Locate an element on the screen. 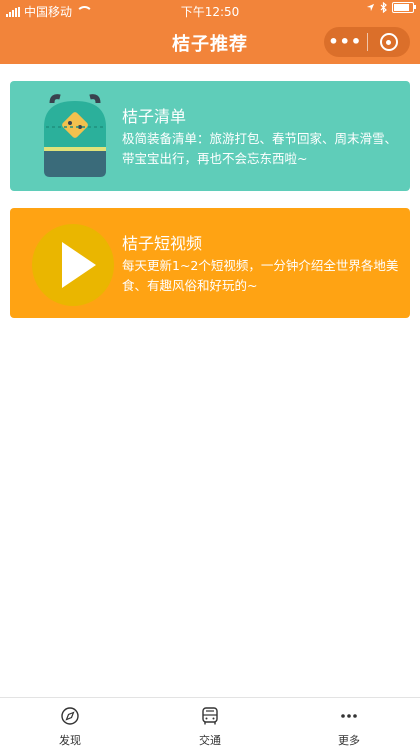 The height and width of the screenshot is (748, 420). top-bar: 中国移动 下午12:50 桔子推荐 ••• is located at coordinates (210, 32).